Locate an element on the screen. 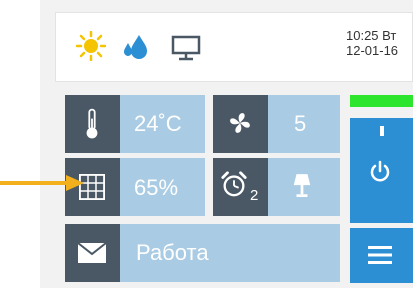  lamp-tile is located at coordinates (304, 187).